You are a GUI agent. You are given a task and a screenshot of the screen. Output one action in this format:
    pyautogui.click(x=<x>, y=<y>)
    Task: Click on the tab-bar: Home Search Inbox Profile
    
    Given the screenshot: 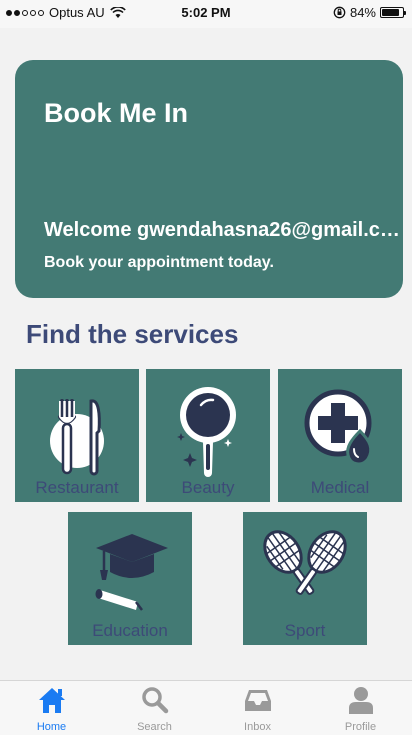 What is the action you would take?
    pyautogui.click(x=206, y=707)
    